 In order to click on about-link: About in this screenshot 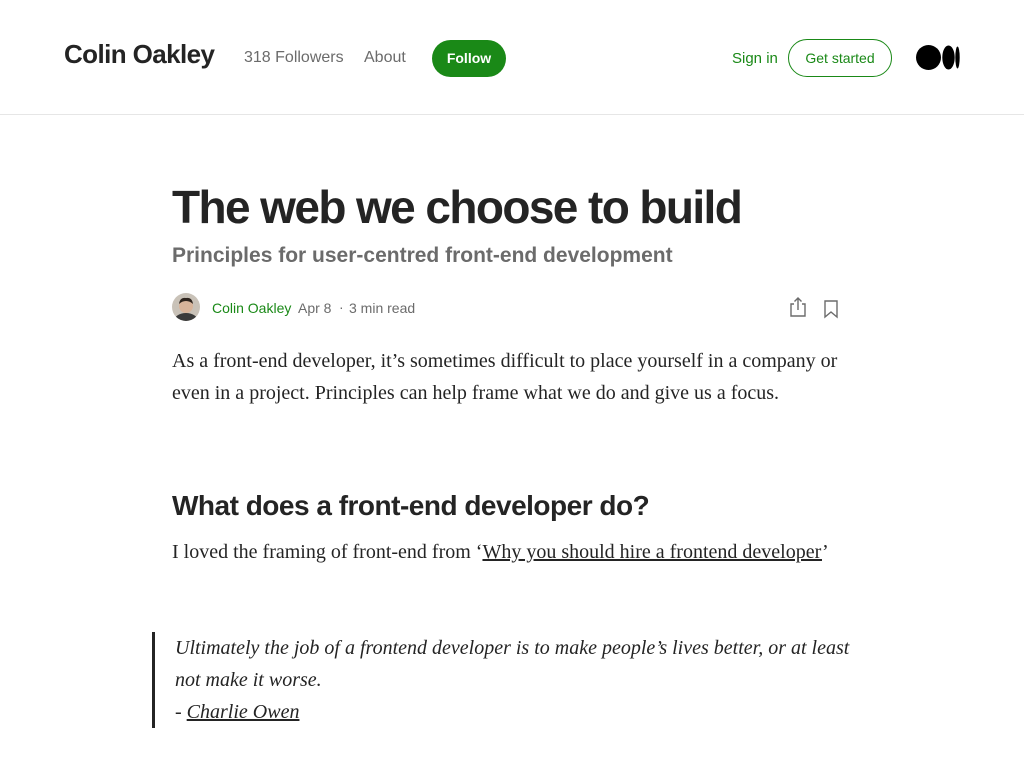, I will do `click(385, 58)`.